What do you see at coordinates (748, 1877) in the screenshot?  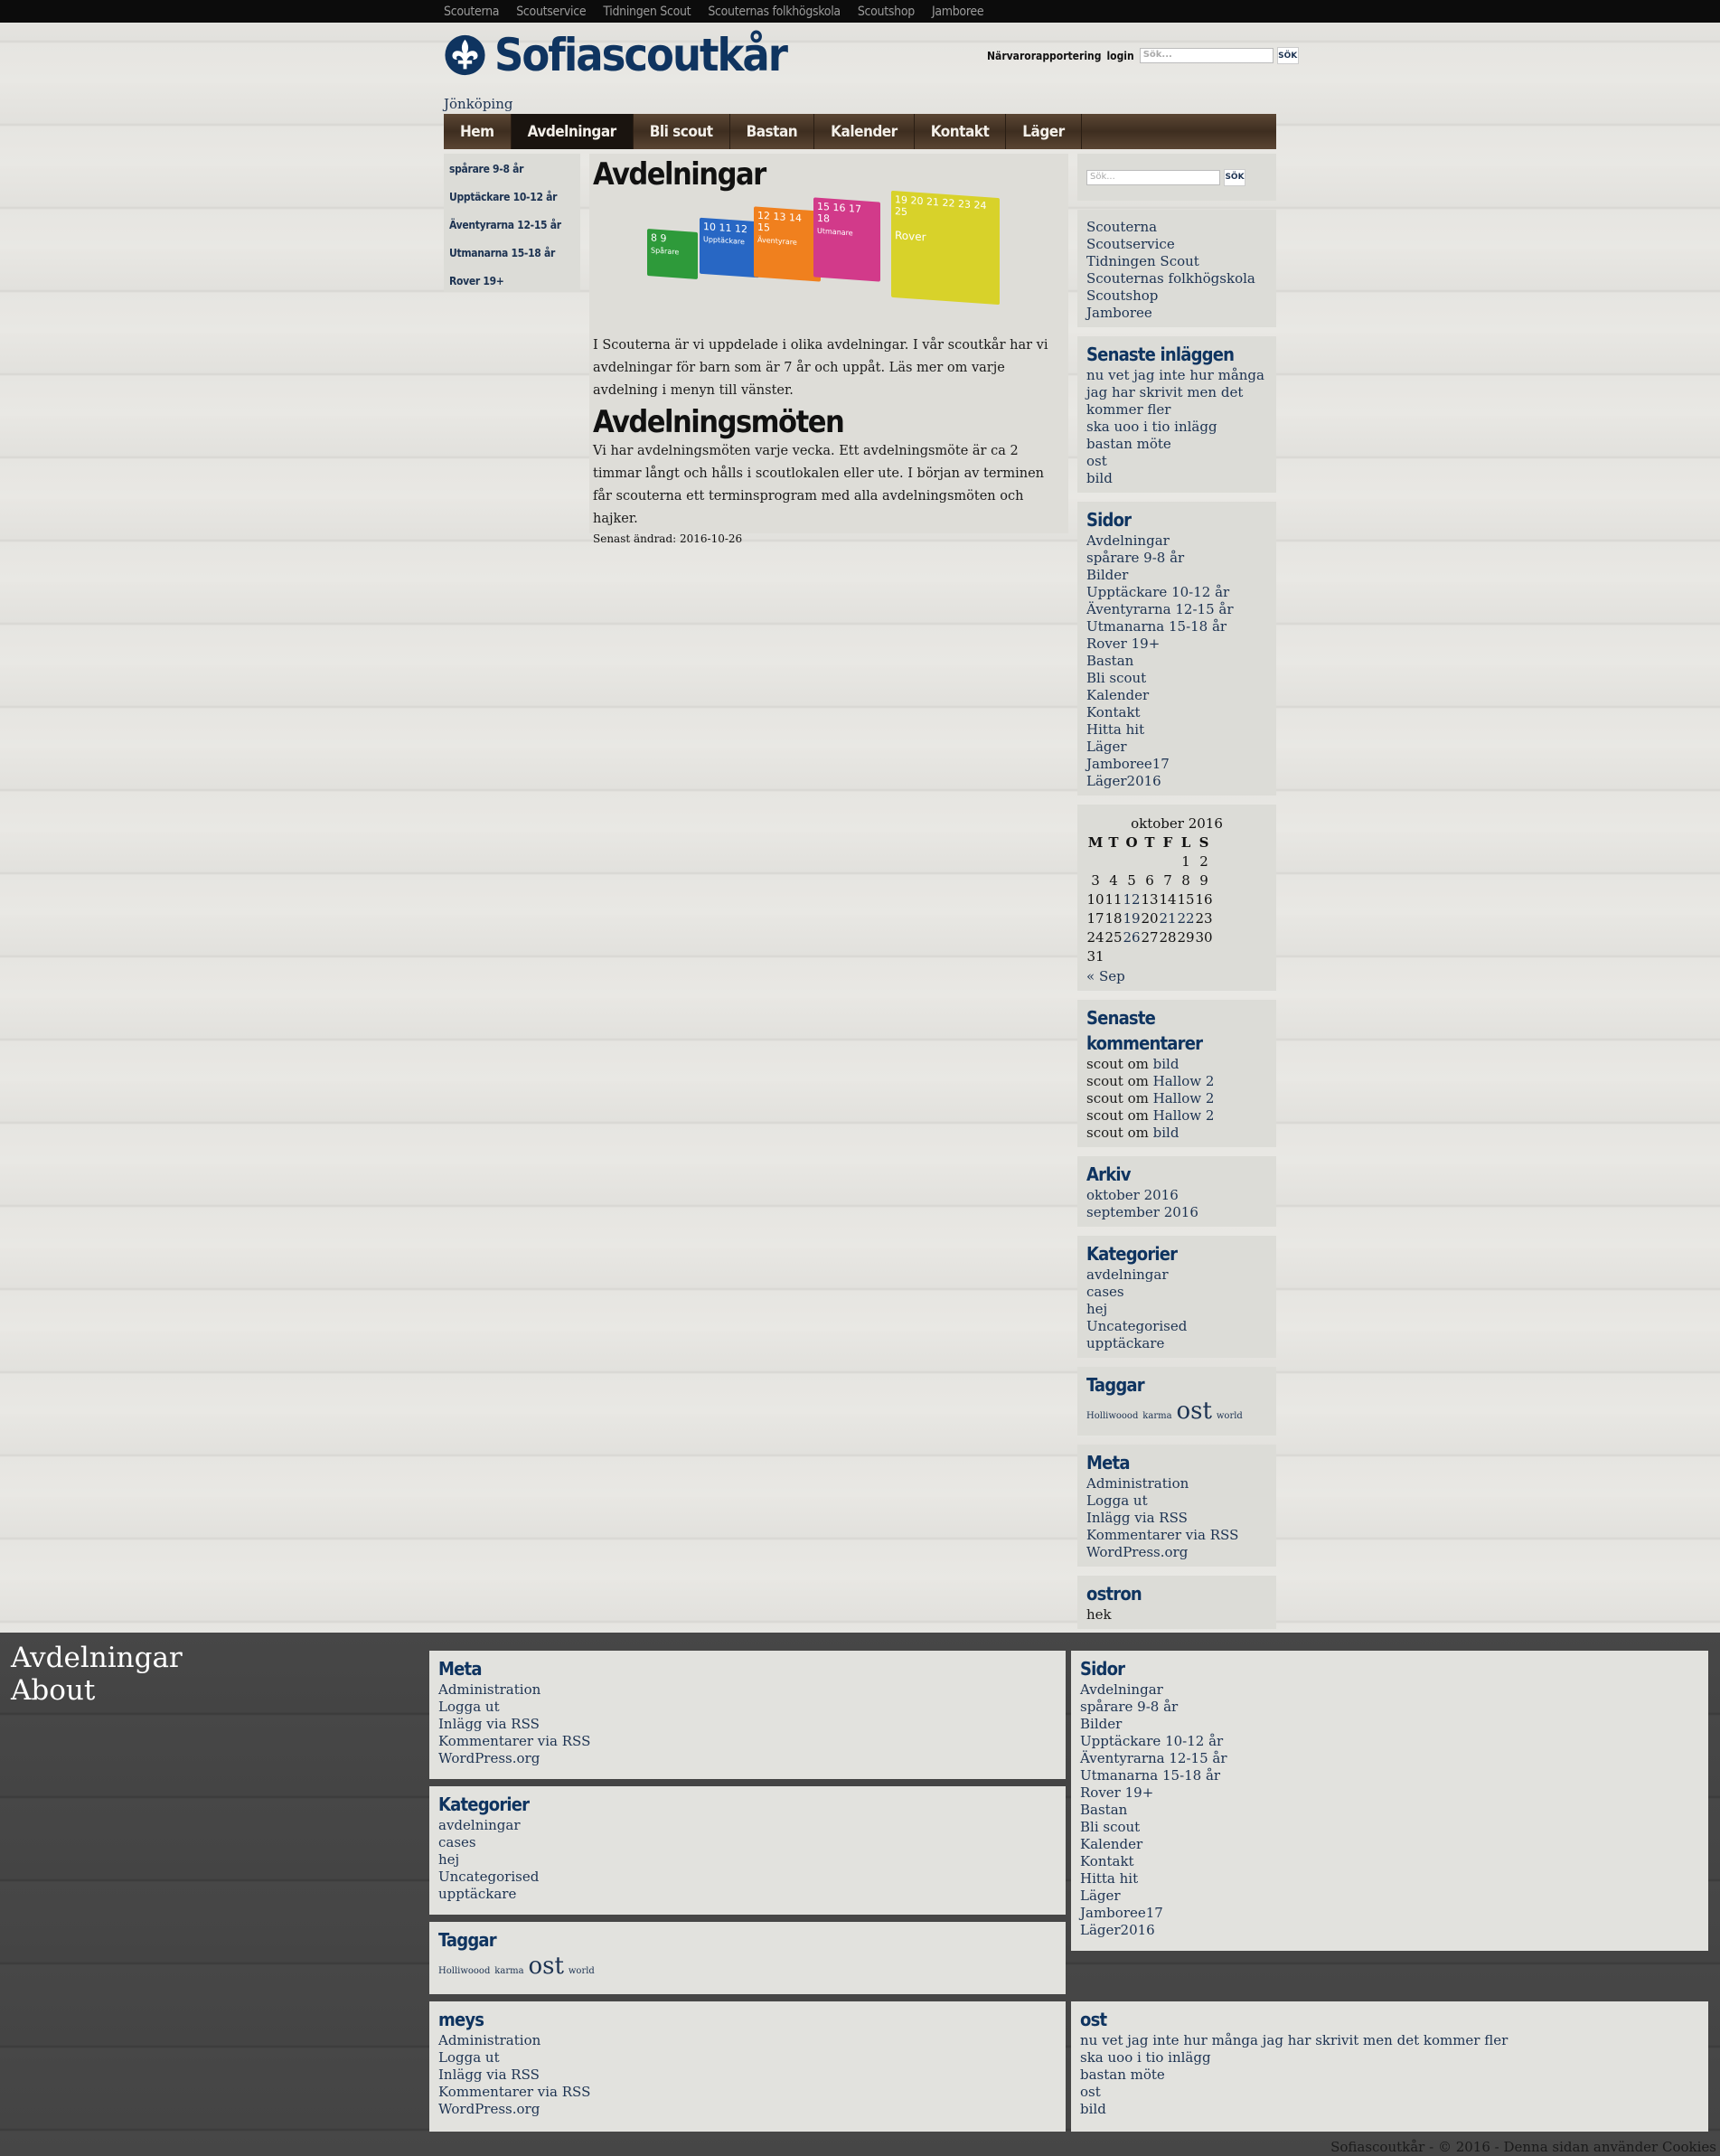 I see `category-link: Uncategorised` at bounding box center [748, 1877].